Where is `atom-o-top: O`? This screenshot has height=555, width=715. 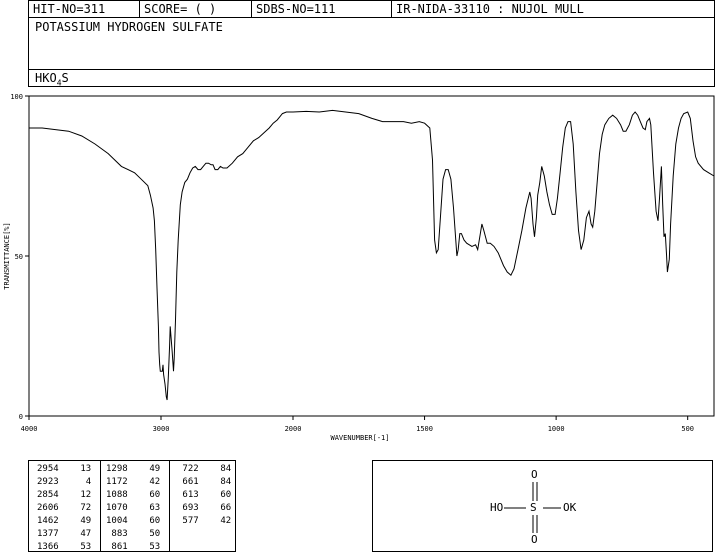
atom-o-top: O is located at coordinates (534, 474).